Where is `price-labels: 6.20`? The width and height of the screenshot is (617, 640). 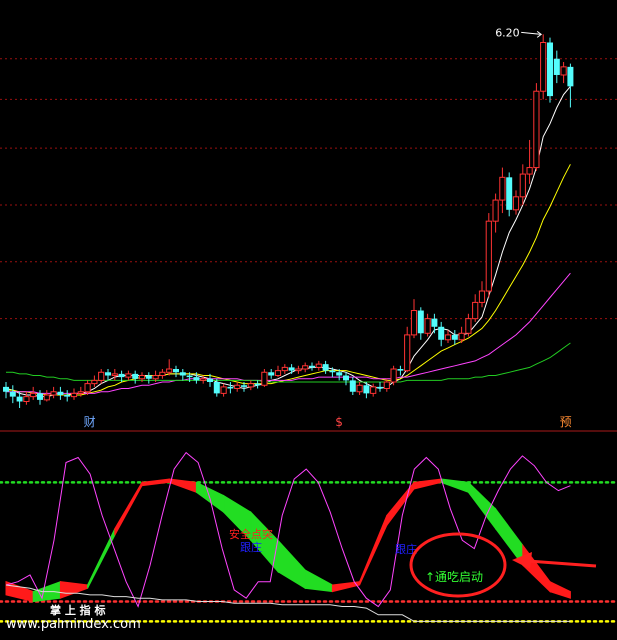
price-labels: 6.20 is located at coordinates (519, 32).